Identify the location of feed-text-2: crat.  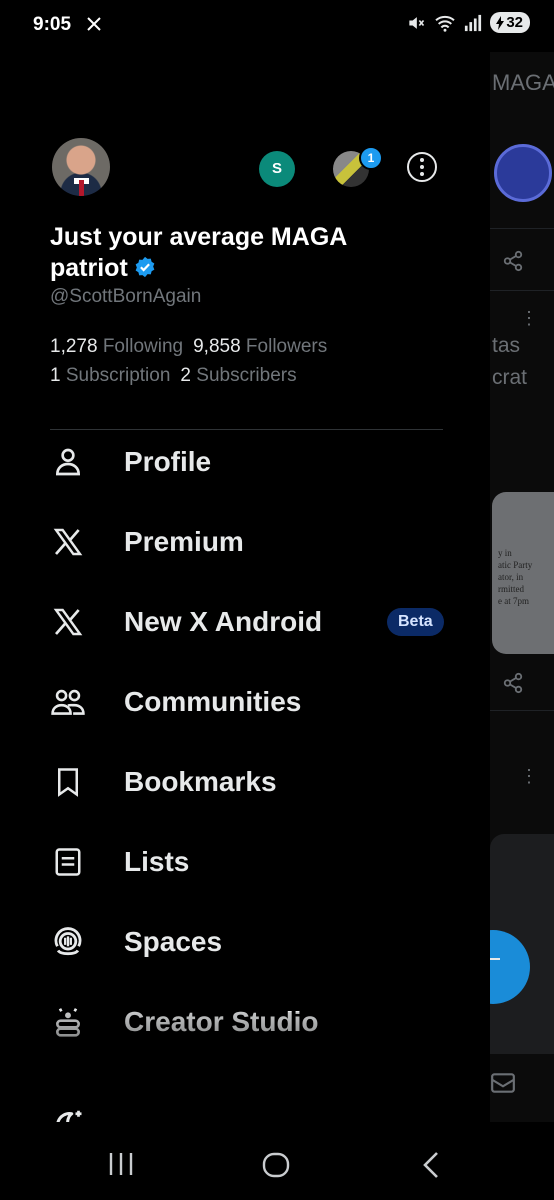
(510, 377).